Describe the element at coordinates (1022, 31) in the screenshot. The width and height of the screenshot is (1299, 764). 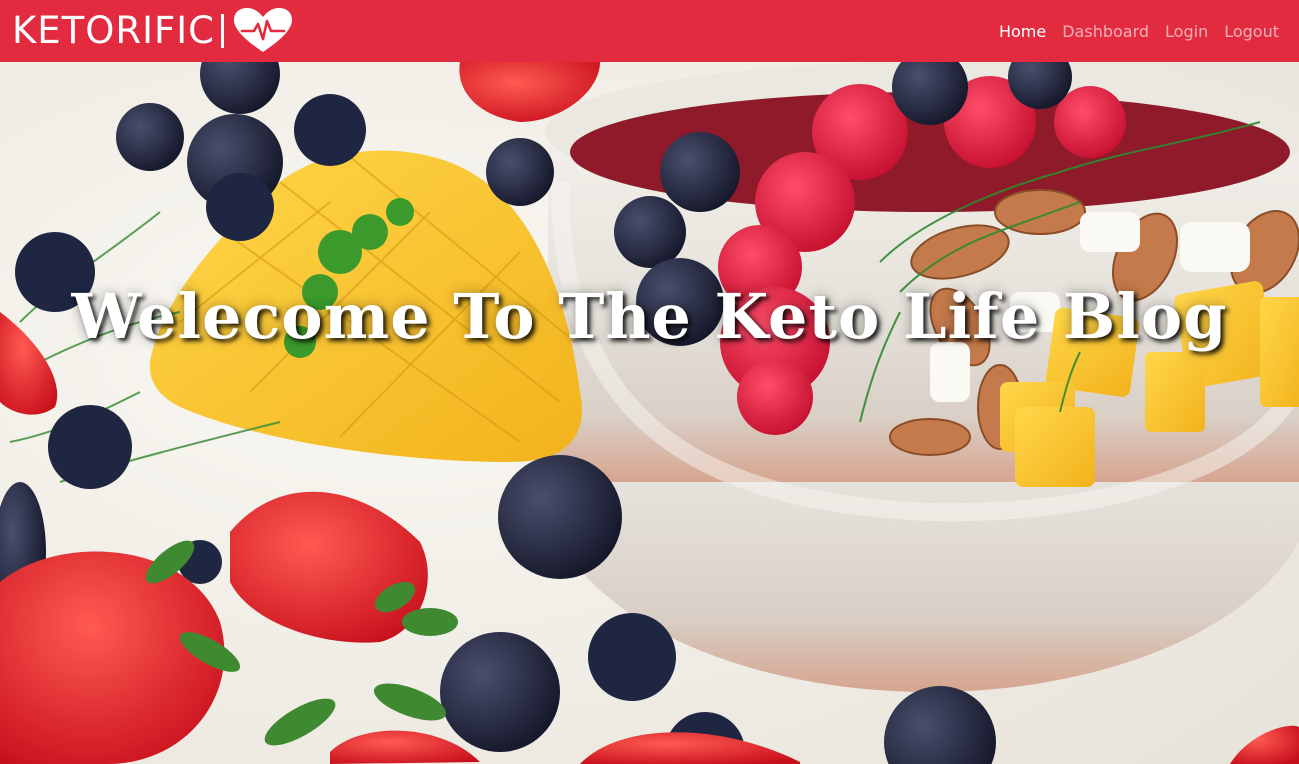
I see `nav-home-link: Home` at that location.